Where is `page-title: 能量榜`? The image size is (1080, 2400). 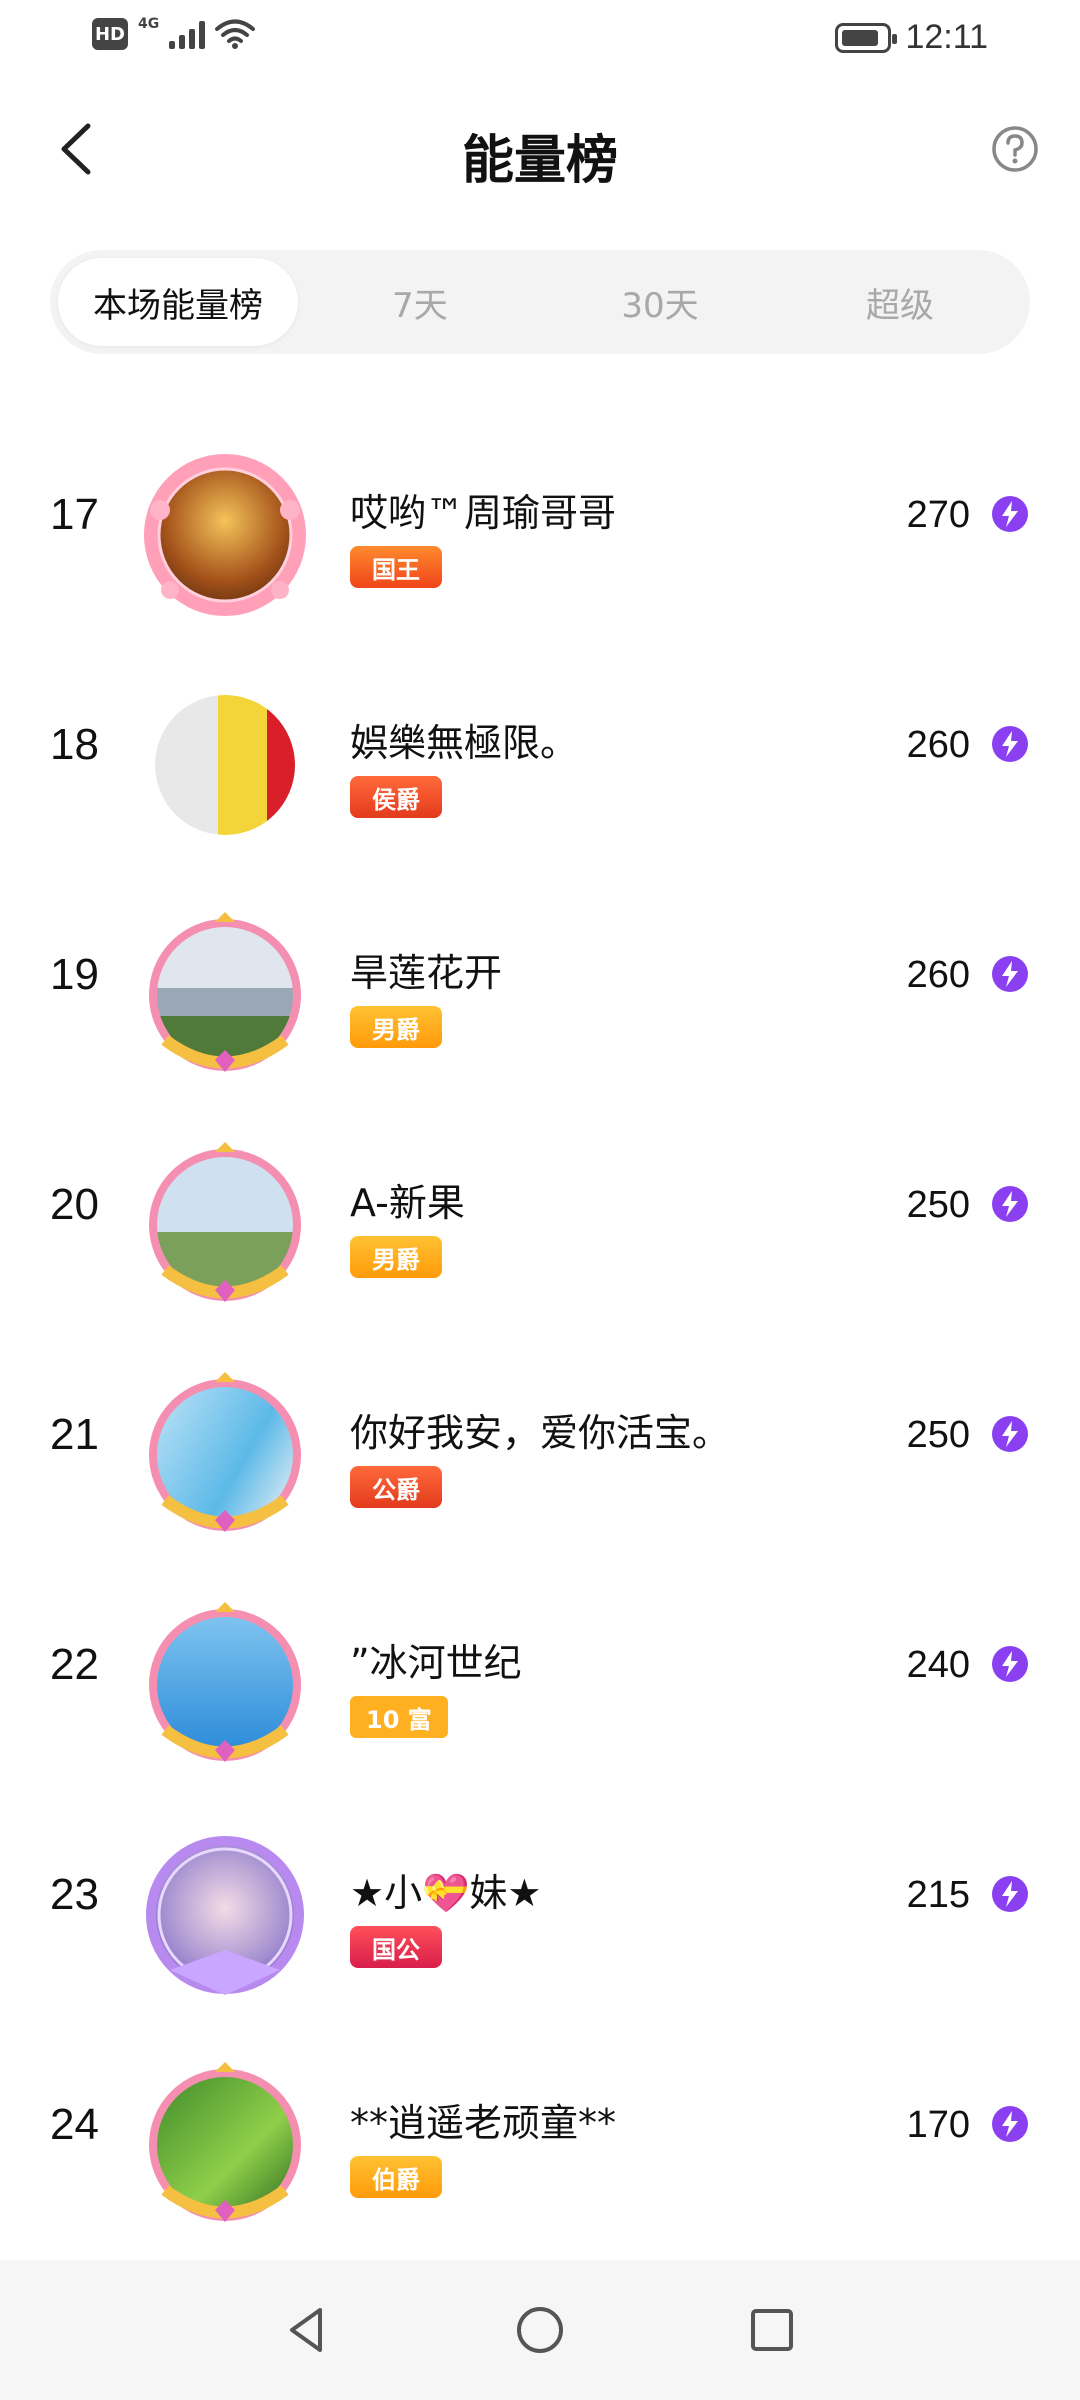 page-title: 能量榜 is located at coordinates (539, 161).